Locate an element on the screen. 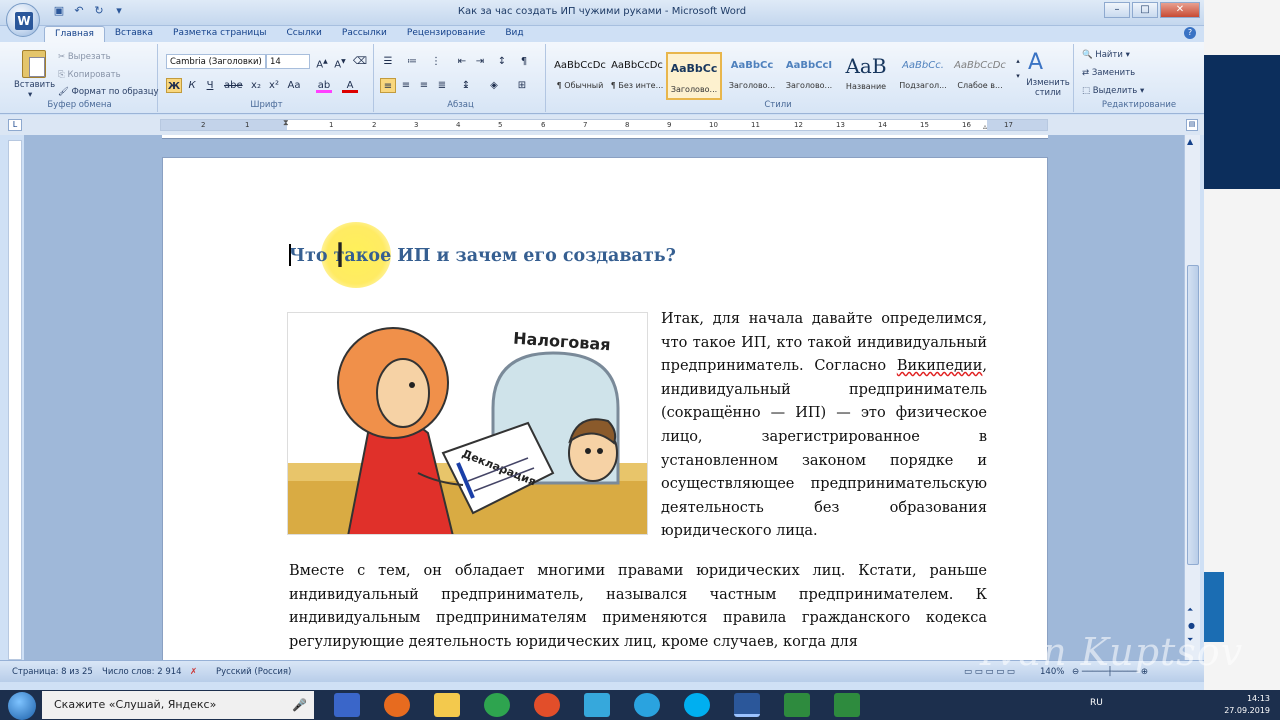 The image size is (1280, 720). ruler-number: 2 is located at coordinates (374, 125).